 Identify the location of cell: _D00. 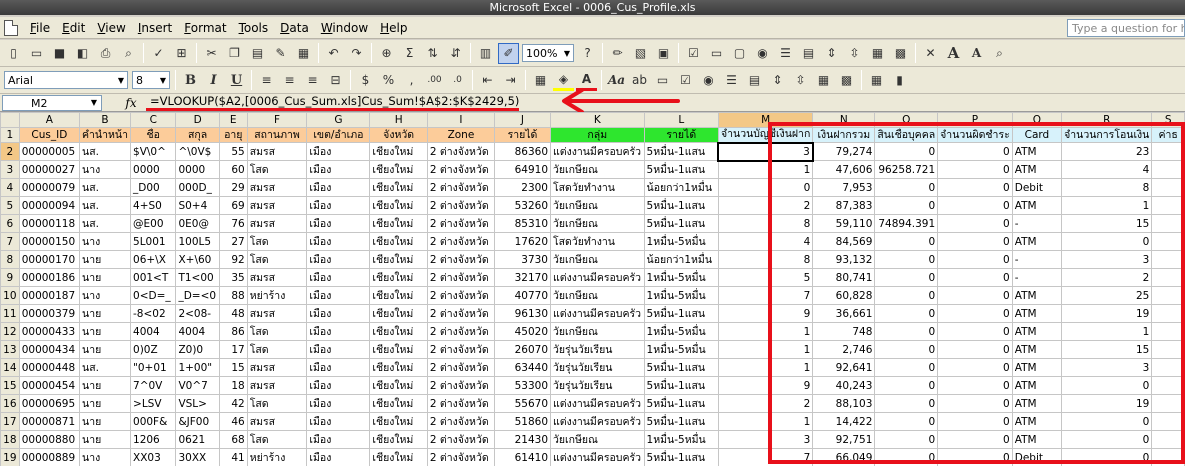
(153, 187).